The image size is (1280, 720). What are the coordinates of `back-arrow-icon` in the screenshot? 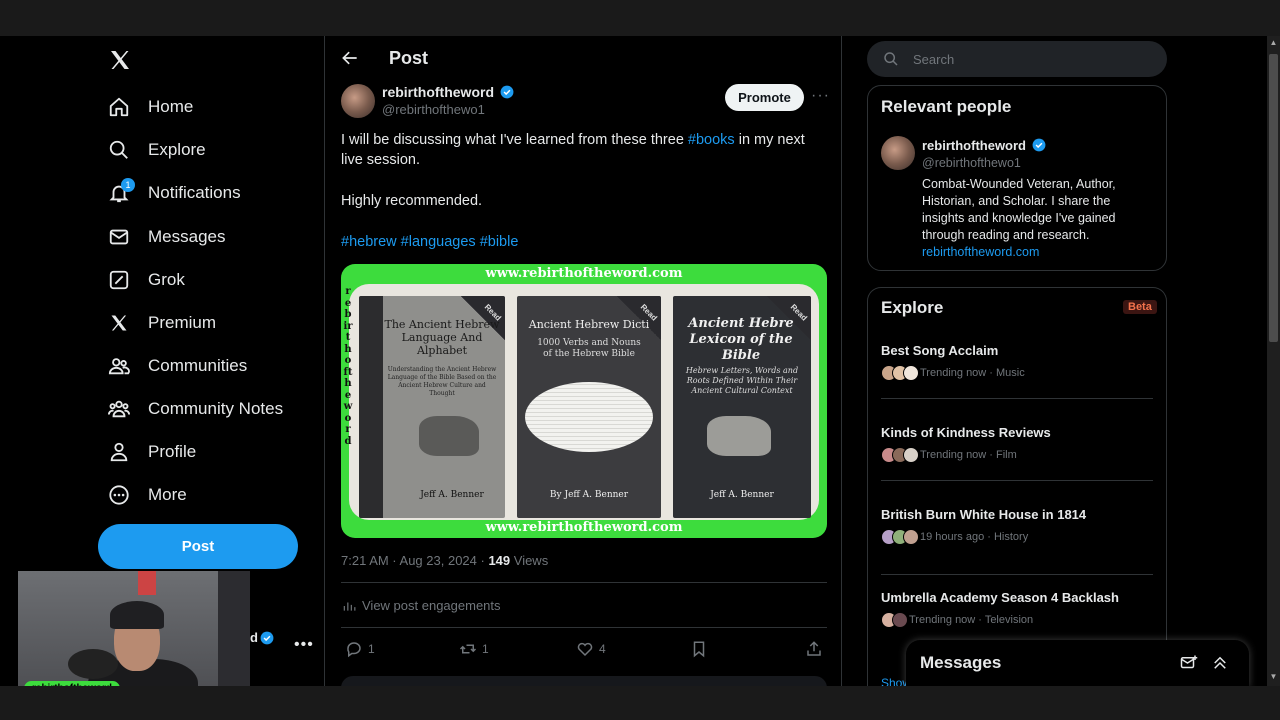 It's located at (351, 59).